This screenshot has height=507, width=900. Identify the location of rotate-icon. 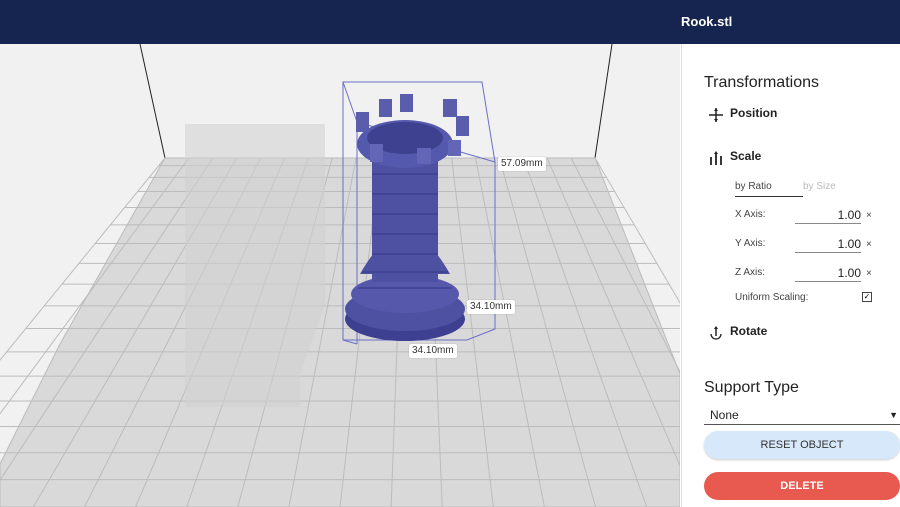
(716, 333).